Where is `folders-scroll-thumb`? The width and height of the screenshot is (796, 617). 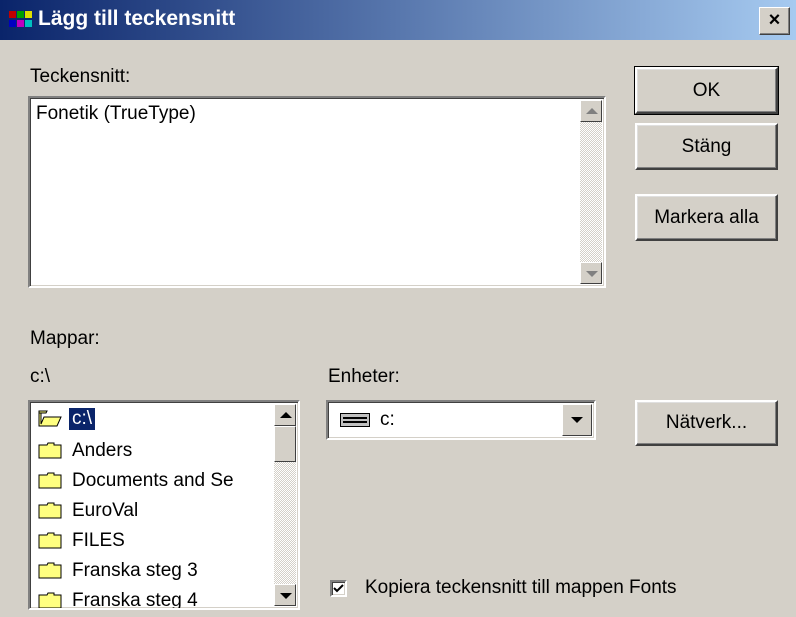 folders-scroll-thumb is located at coordinates (285, 444).